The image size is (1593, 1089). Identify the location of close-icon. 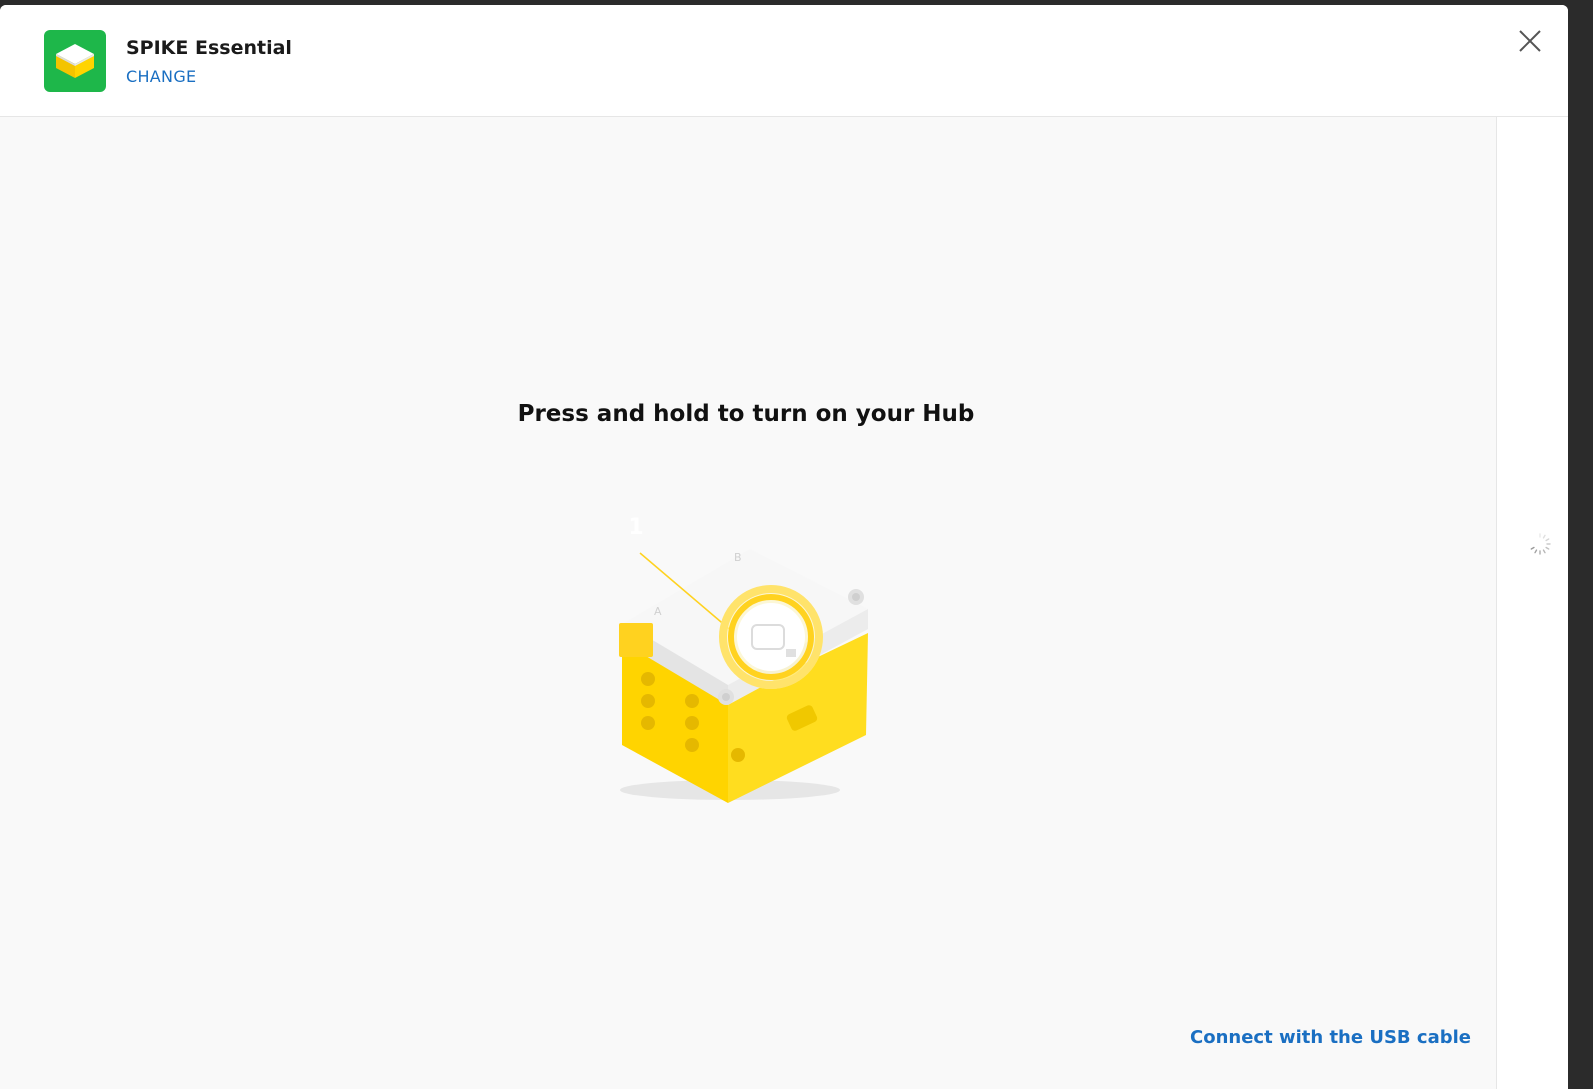
(1530, 41).